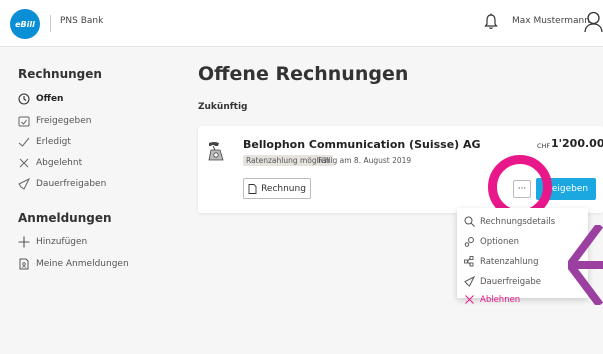 This screenshot has width=603, height=354. I want to click on ebill-logo: eBill, so click(25, 24).